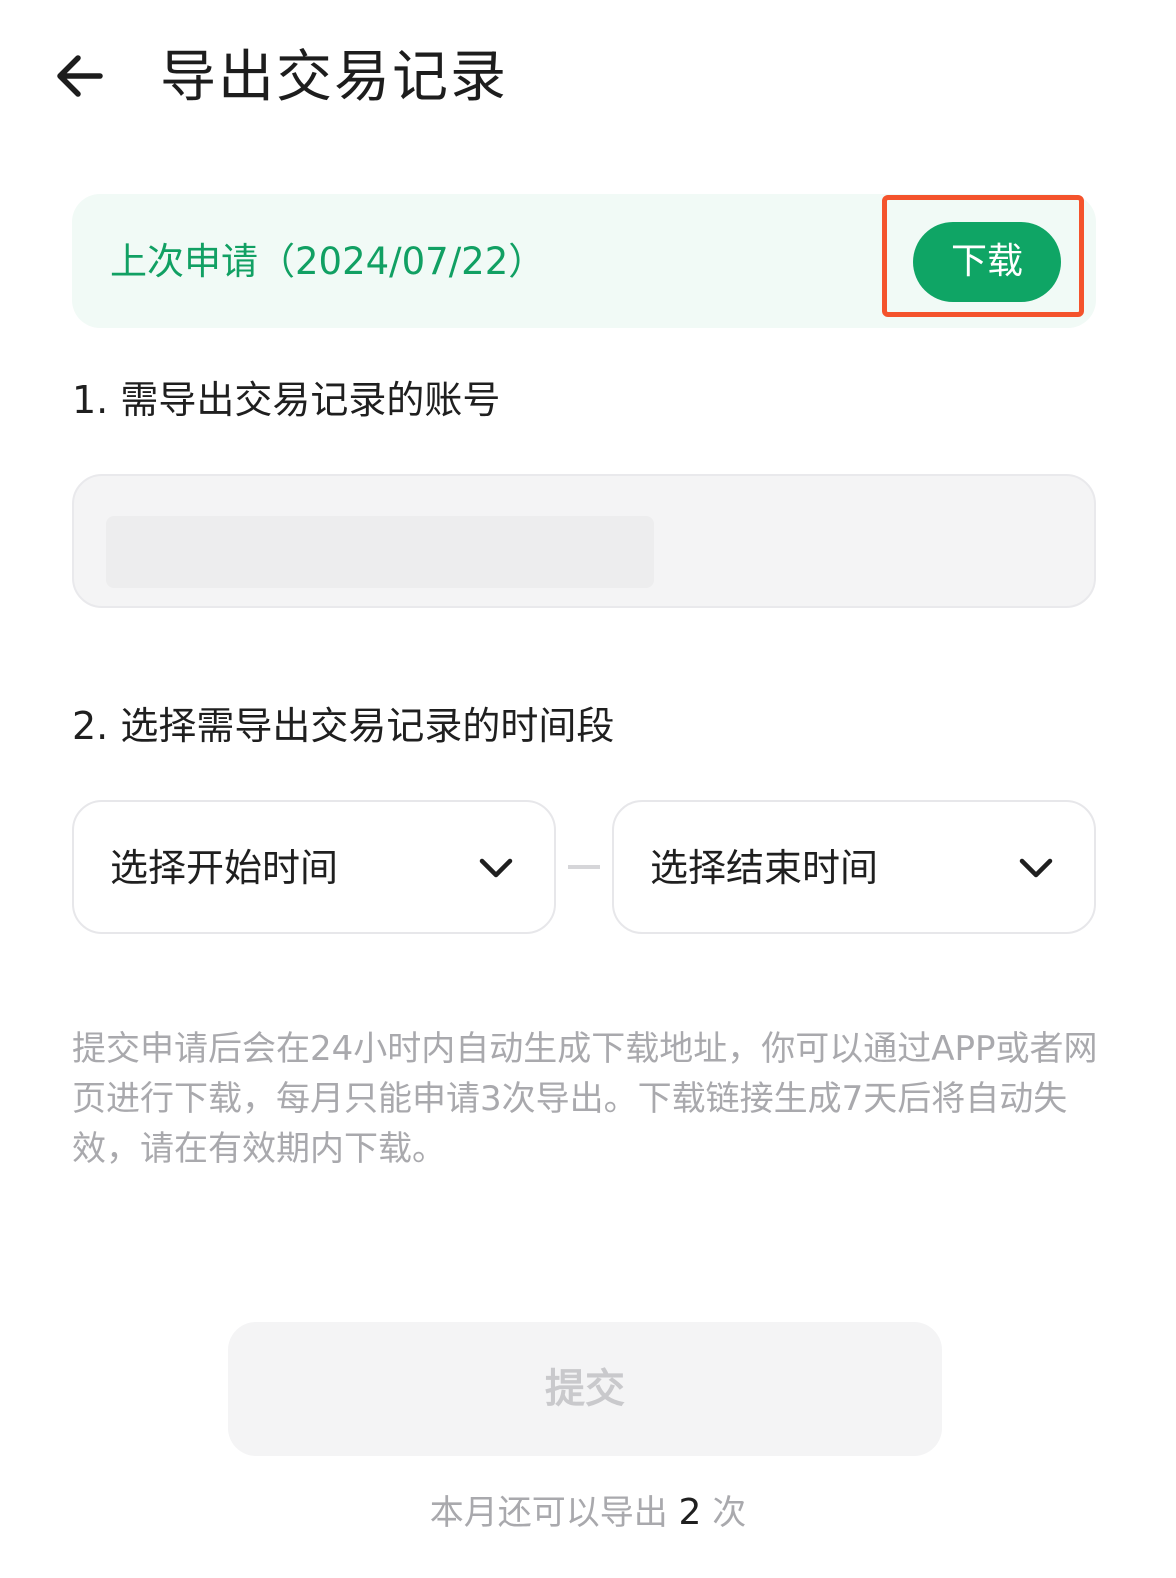  I want to click on start-time-label: 选择开始时间, so click(224, 868).